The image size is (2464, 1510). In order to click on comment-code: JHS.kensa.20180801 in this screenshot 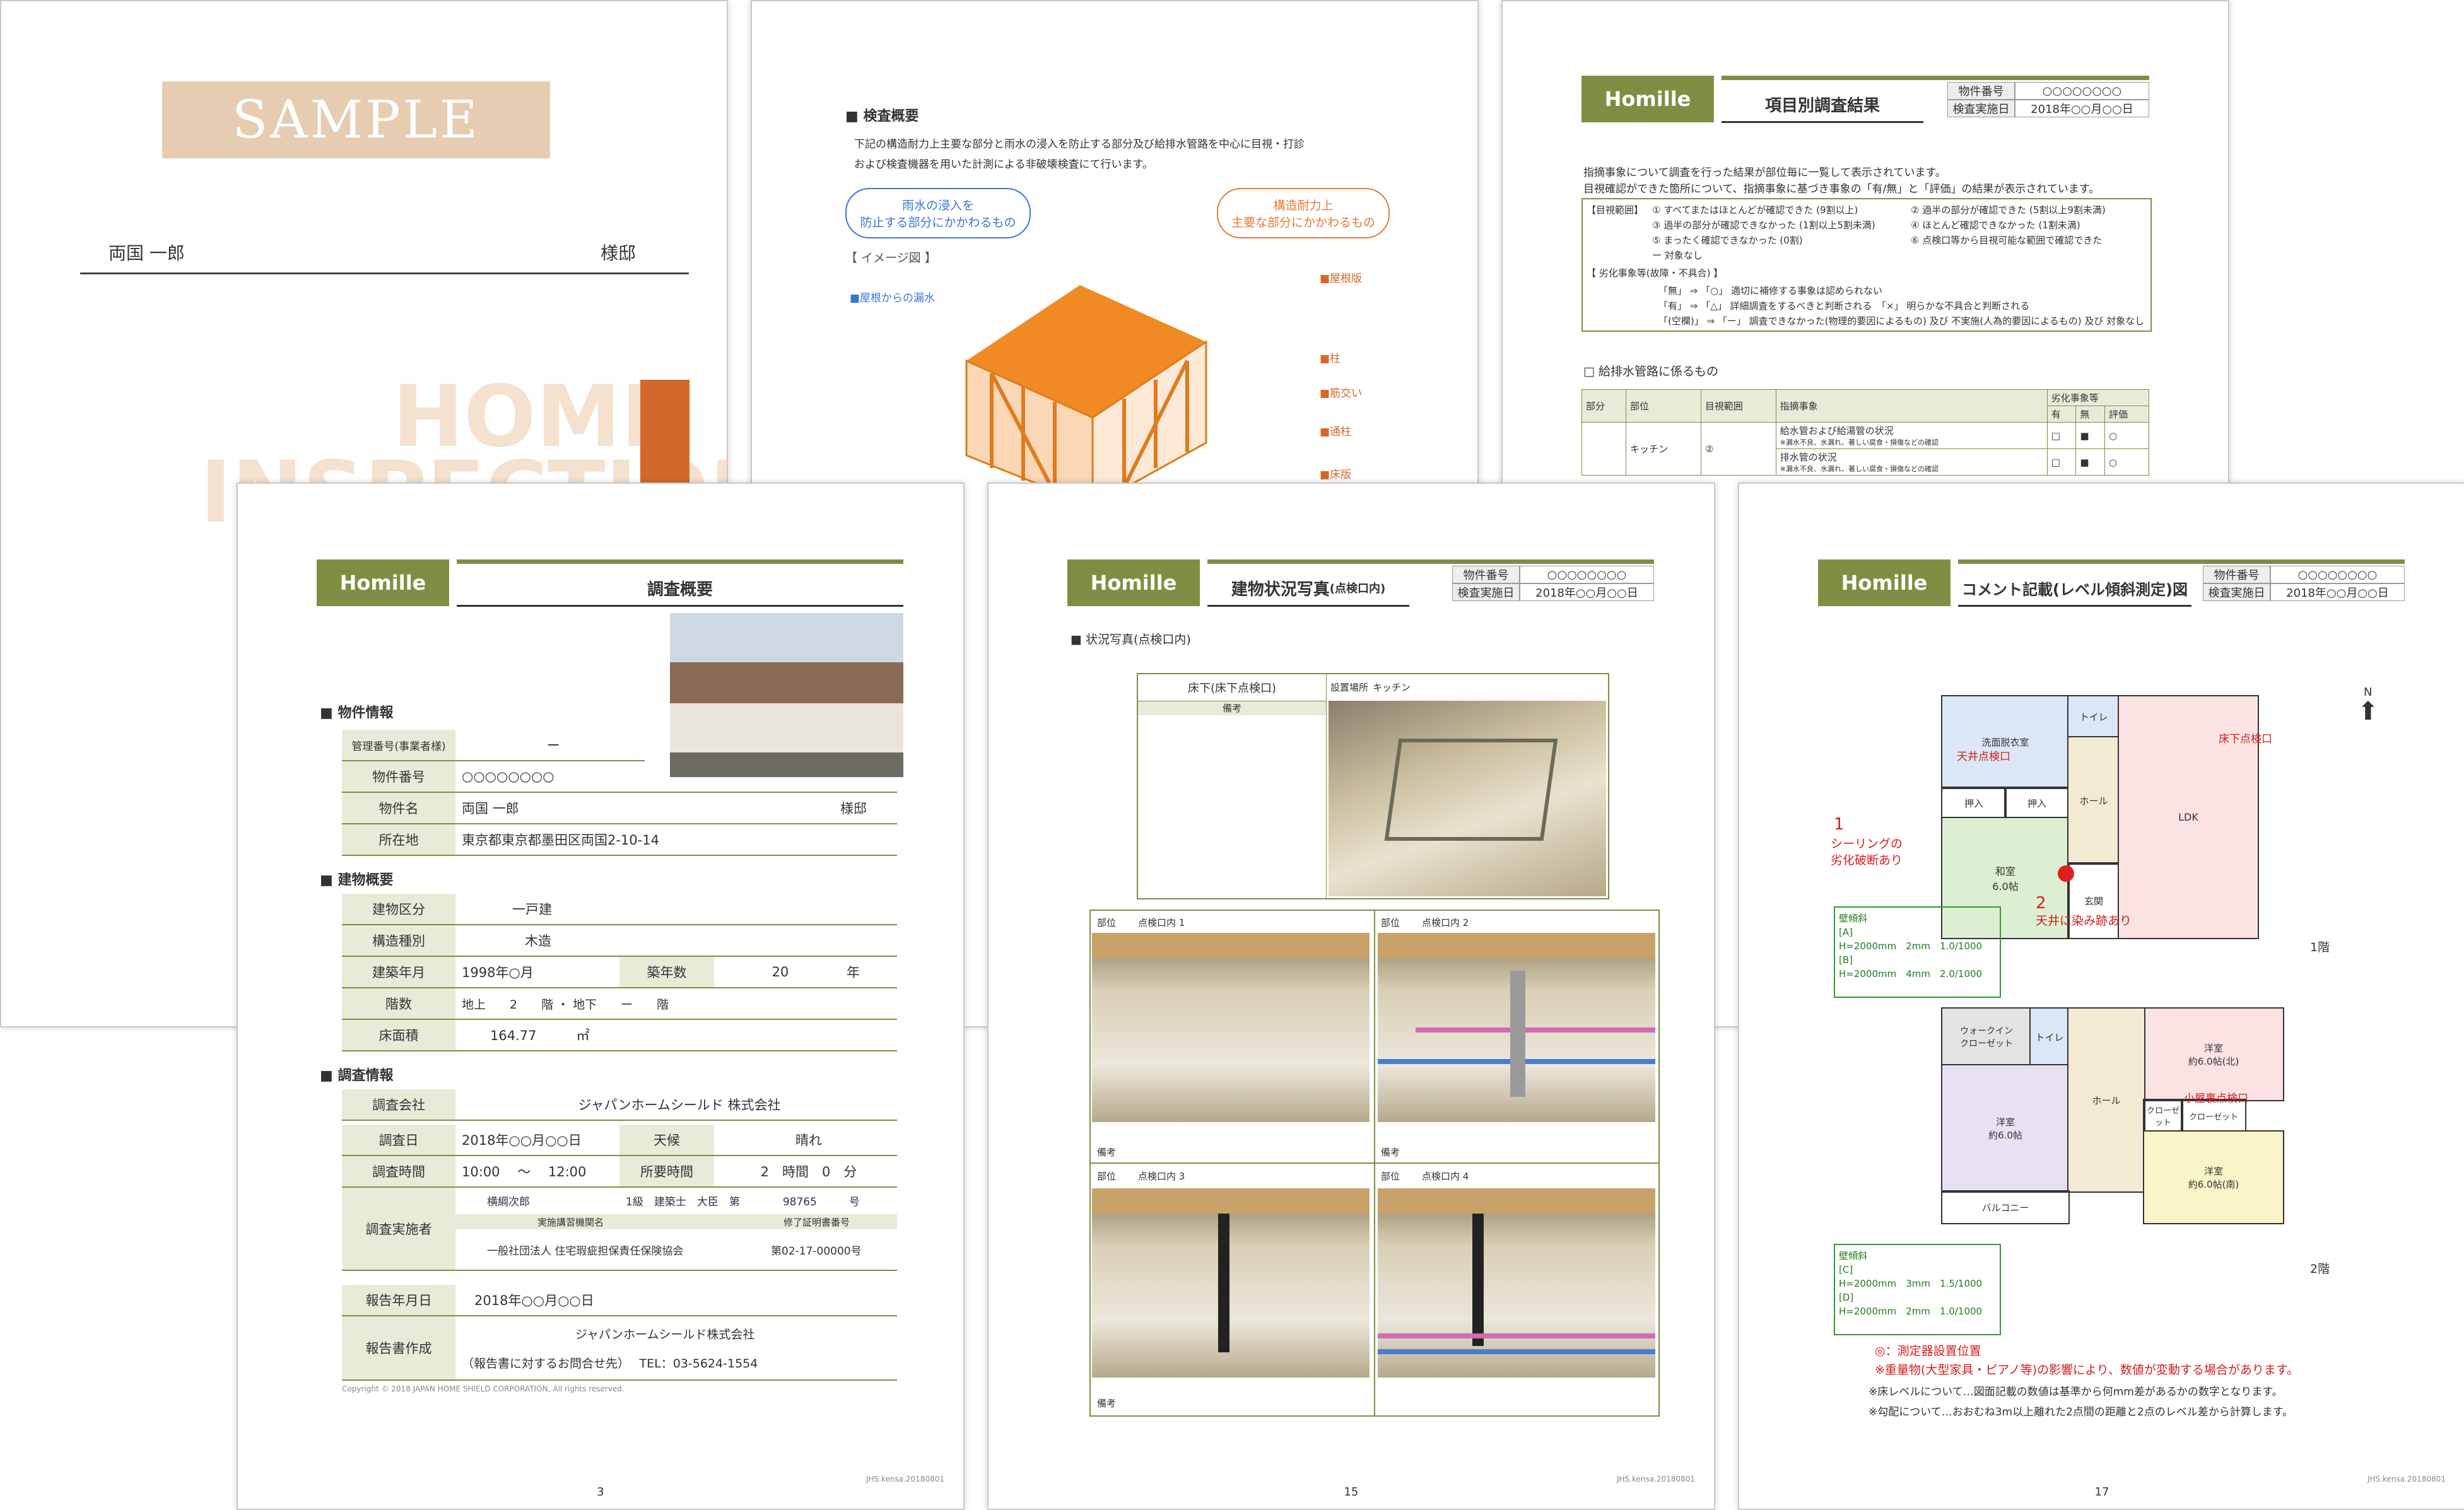, I will do `click(2406, 1479)`.